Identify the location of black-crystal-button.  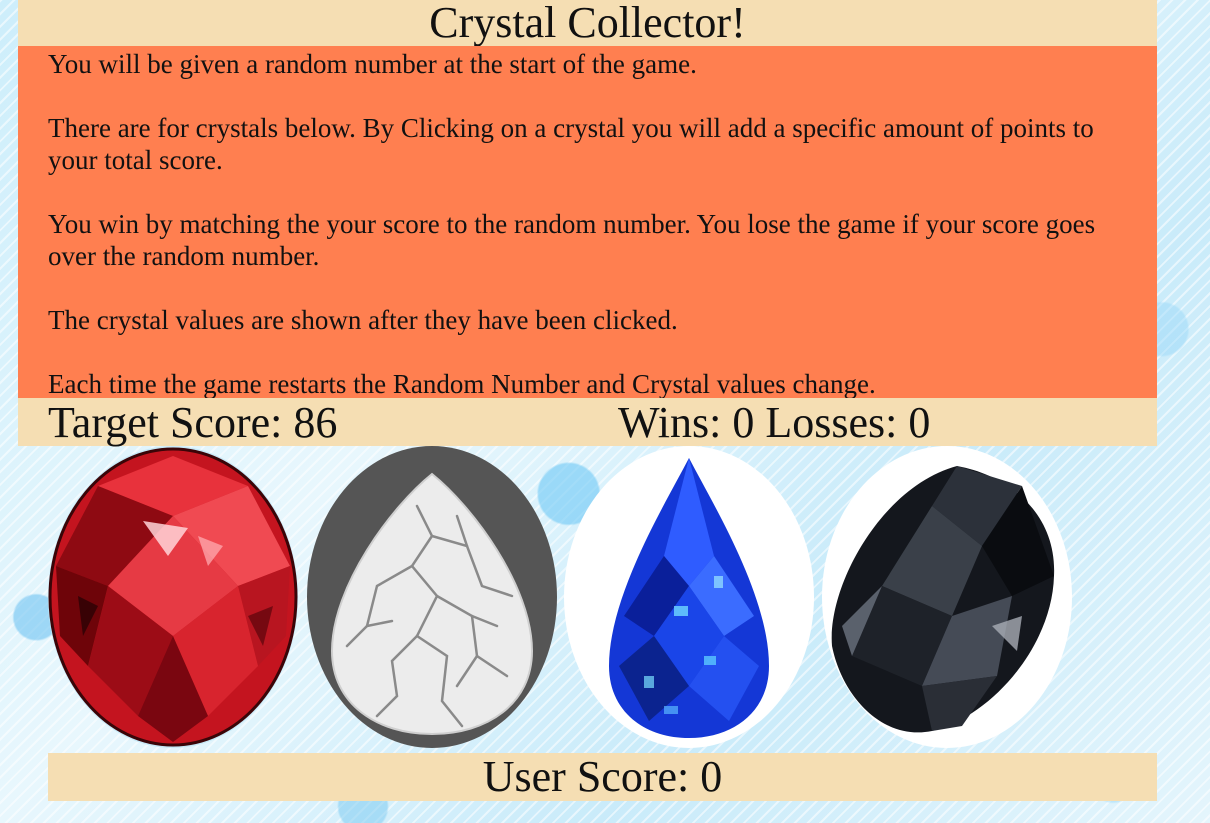
(947, 597).